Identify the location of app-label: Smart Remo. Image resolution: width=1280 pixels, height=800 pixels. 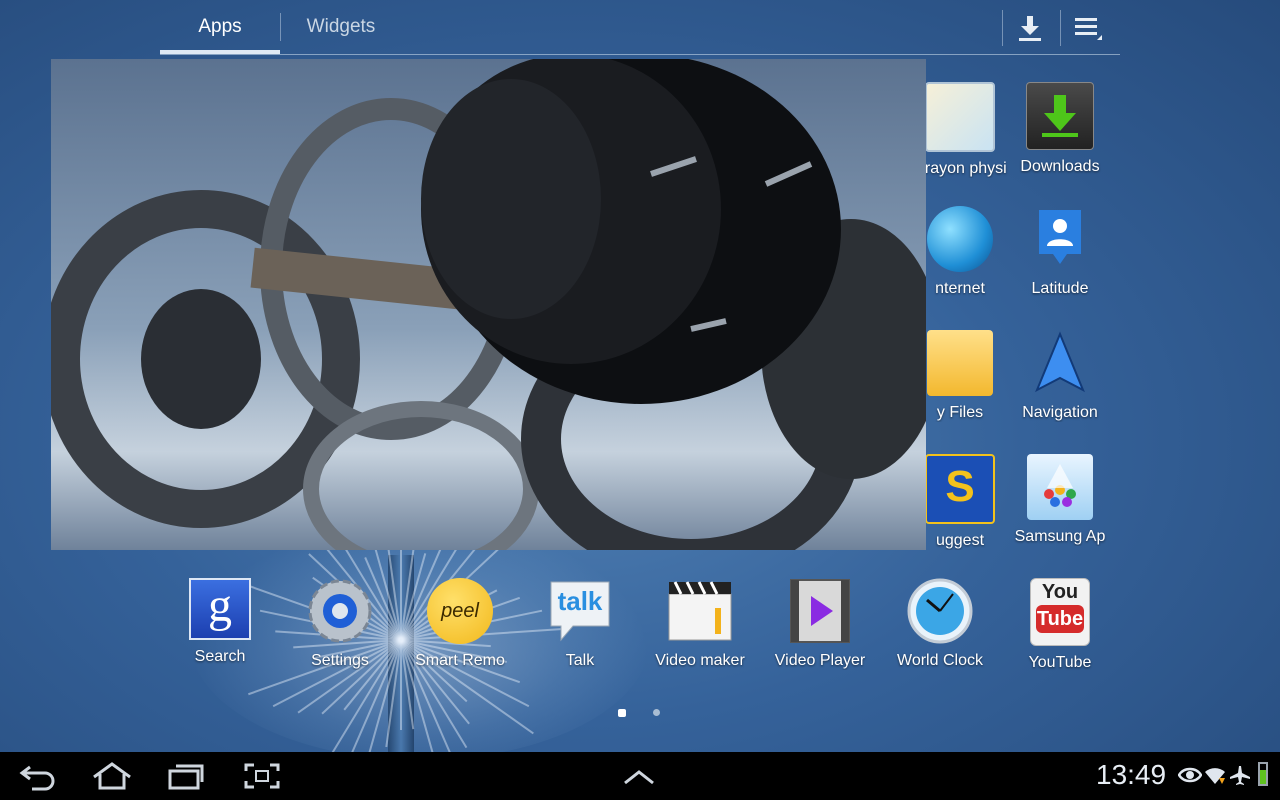
(460, 660).